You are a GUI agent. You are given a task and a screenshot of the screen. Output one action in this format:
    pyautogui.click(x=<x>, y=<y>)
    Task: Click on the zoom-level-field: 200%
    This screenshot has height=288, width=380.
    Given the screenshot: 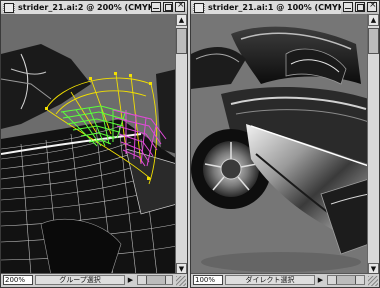 What is the action you would take?
    pyautogui.click(x=18, y=280)
    